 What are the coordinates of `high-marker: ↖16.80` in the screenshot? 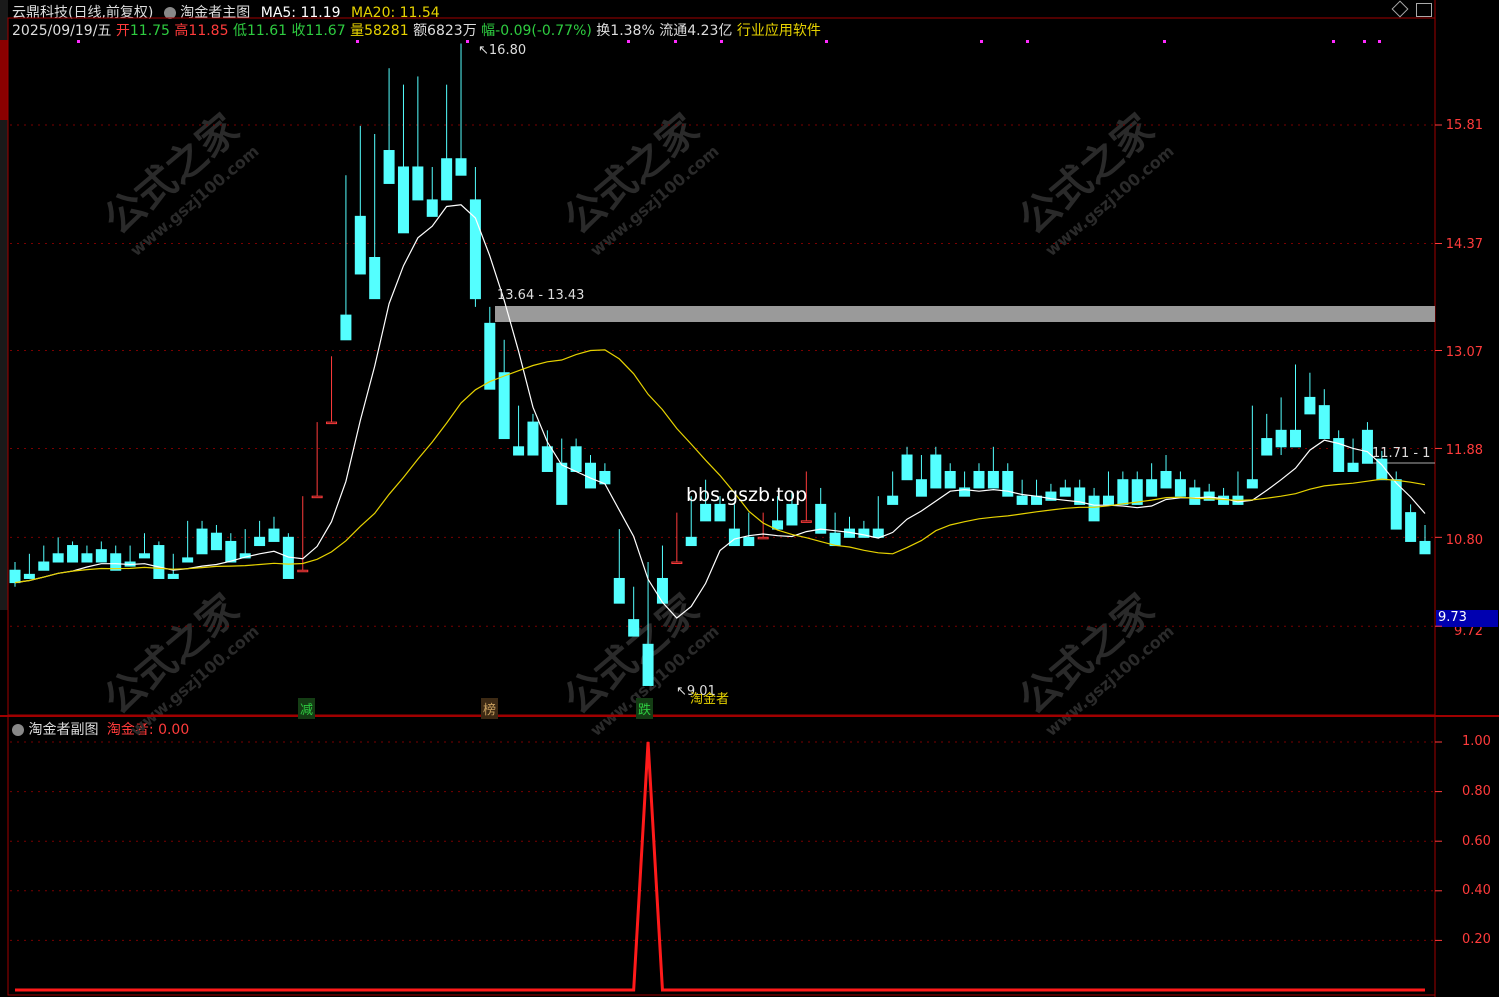 It's located at (502, 50).